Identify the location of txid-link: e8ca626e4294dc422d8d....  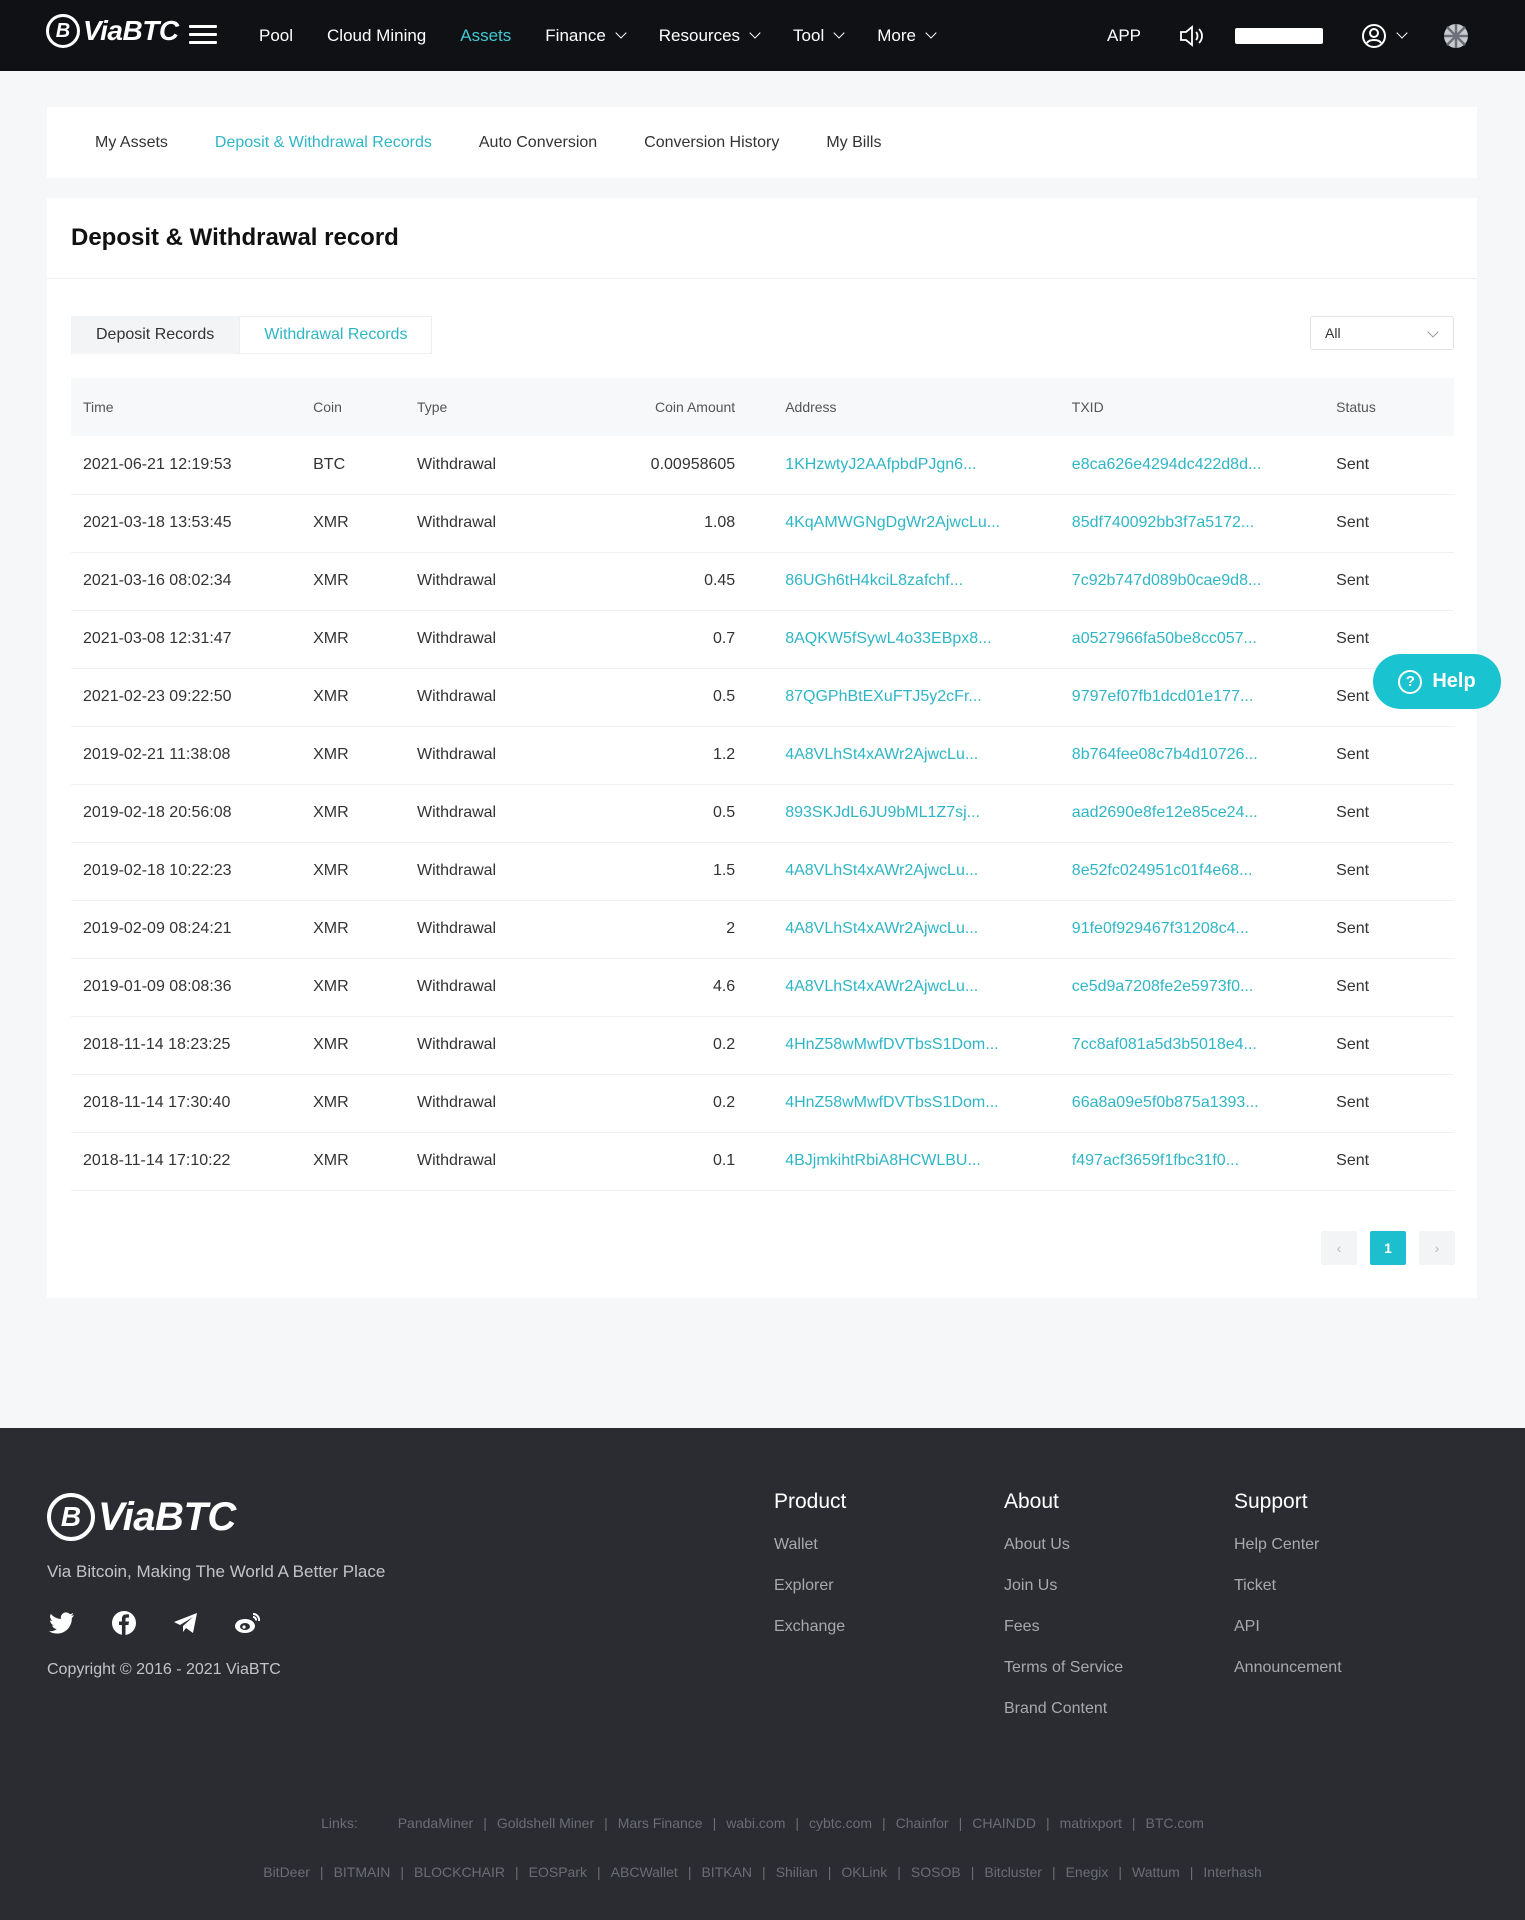
(1192, 465).